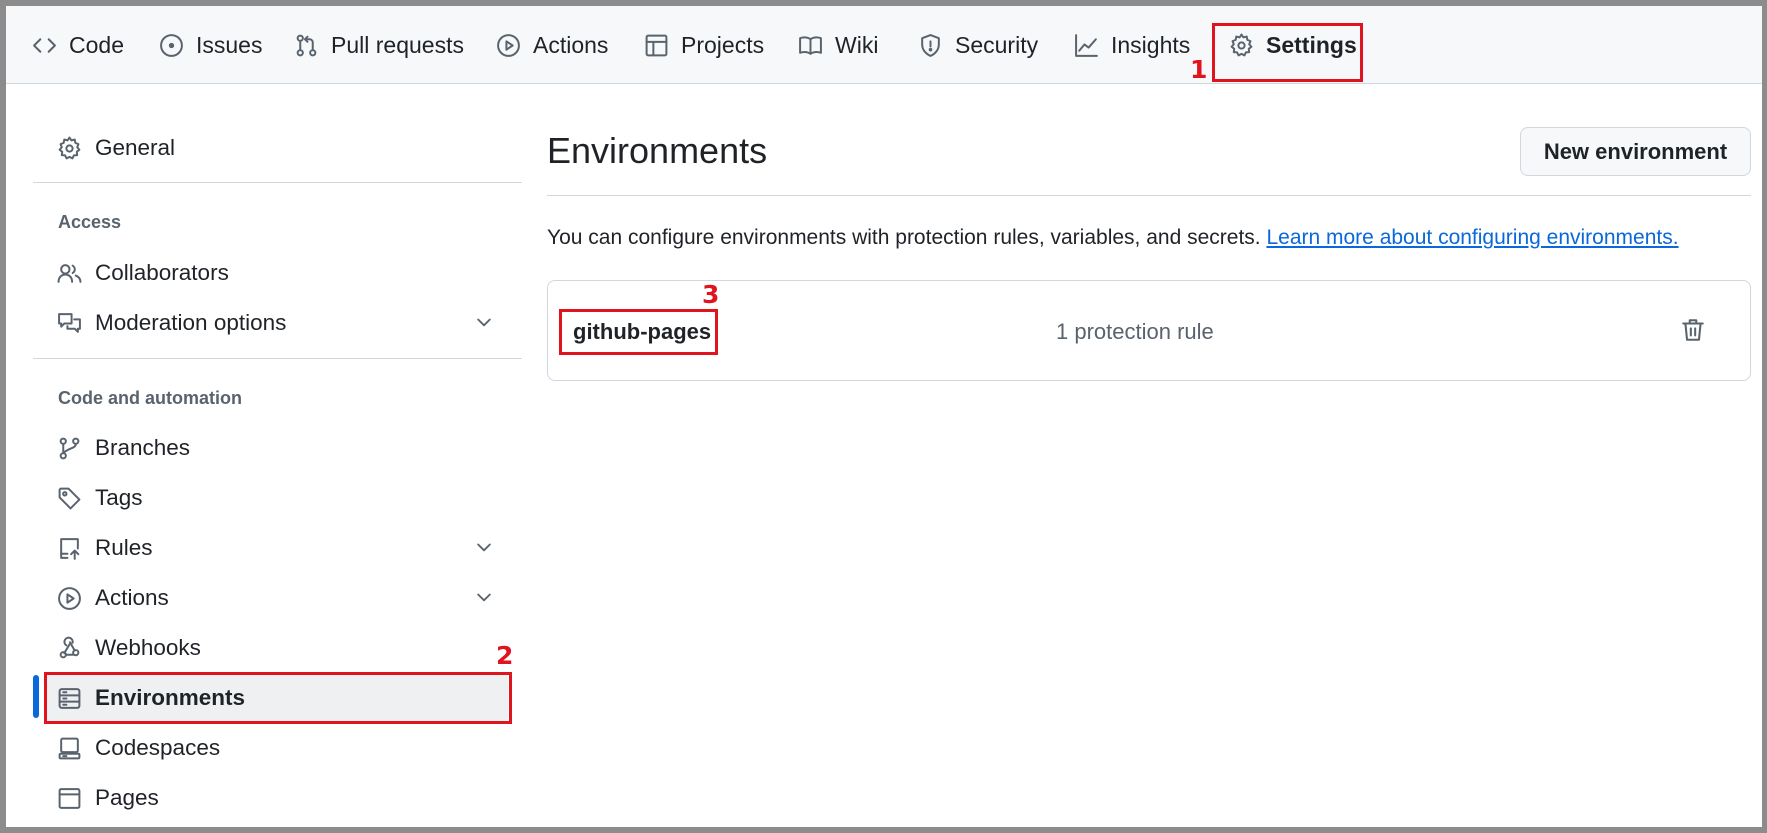 This screenshot has width=1767, height=833. What do you see at coordinates (656, 45) in the screenshot?
I see `table-icon` at bounding box center [656, 45].